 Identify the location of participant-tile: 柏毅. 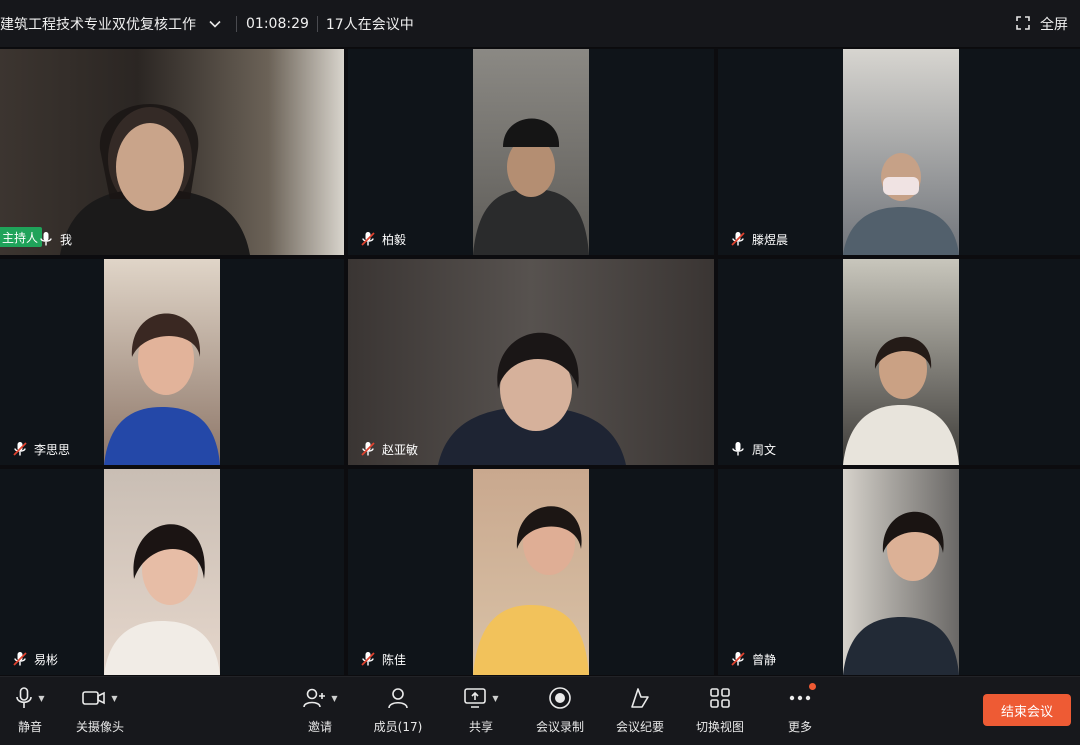
(531, 152).